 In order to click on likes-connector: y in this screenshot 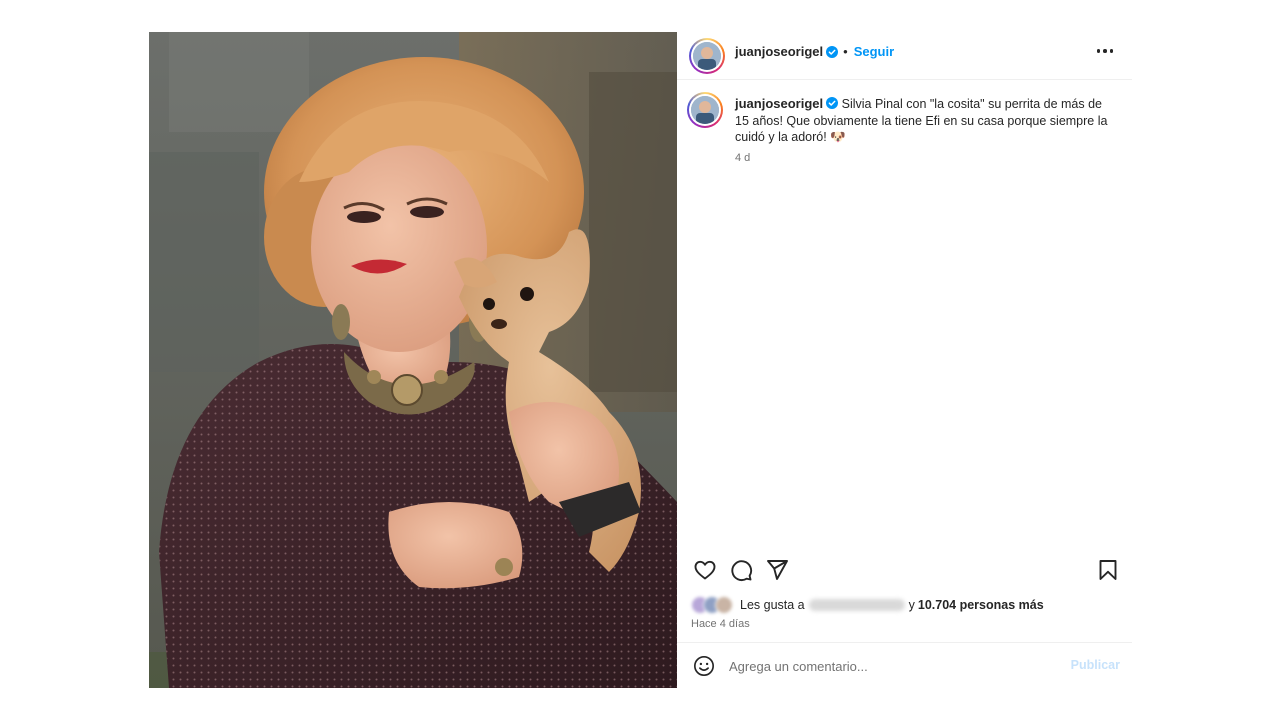, I will do `click(911, 605)`.